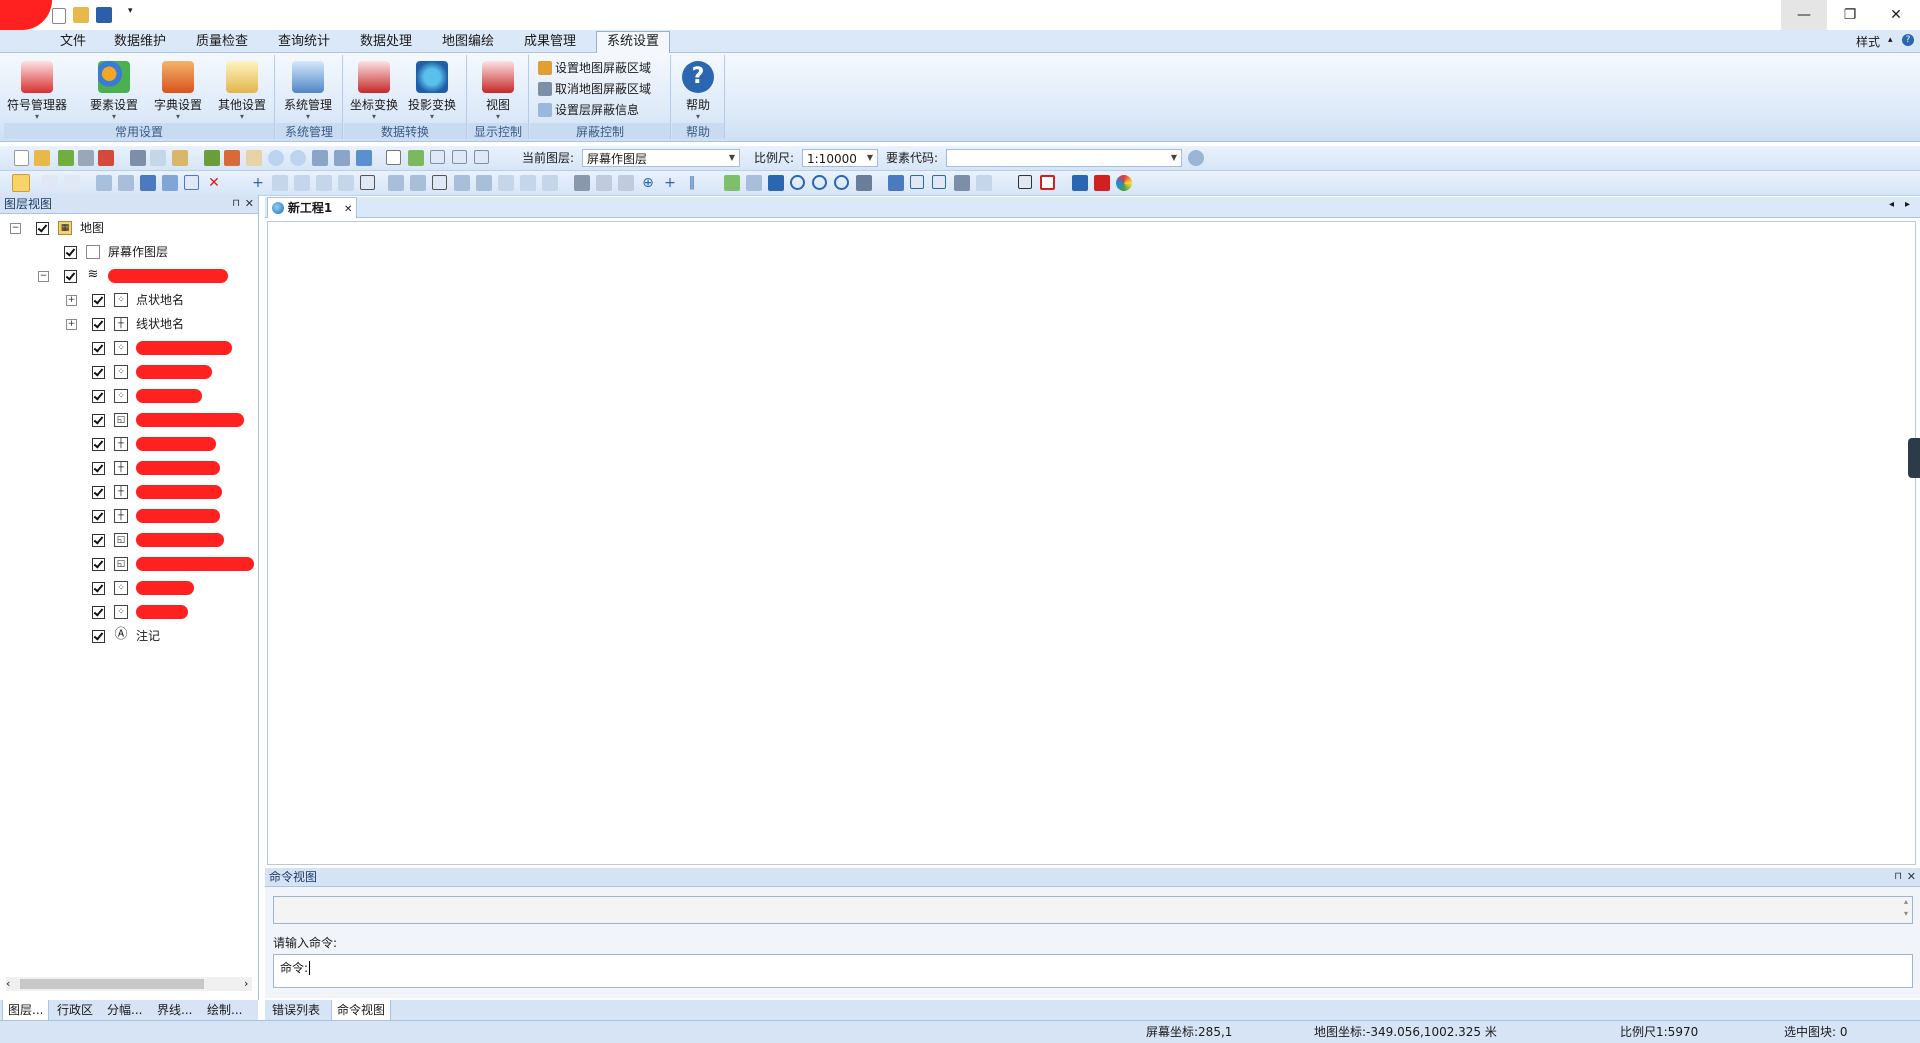 This screenshot has width=1920, height=1043. What do you see at coordinates (437, 157) in the screenshot?
I see `grid-icon` at bounding box center [437, 157].